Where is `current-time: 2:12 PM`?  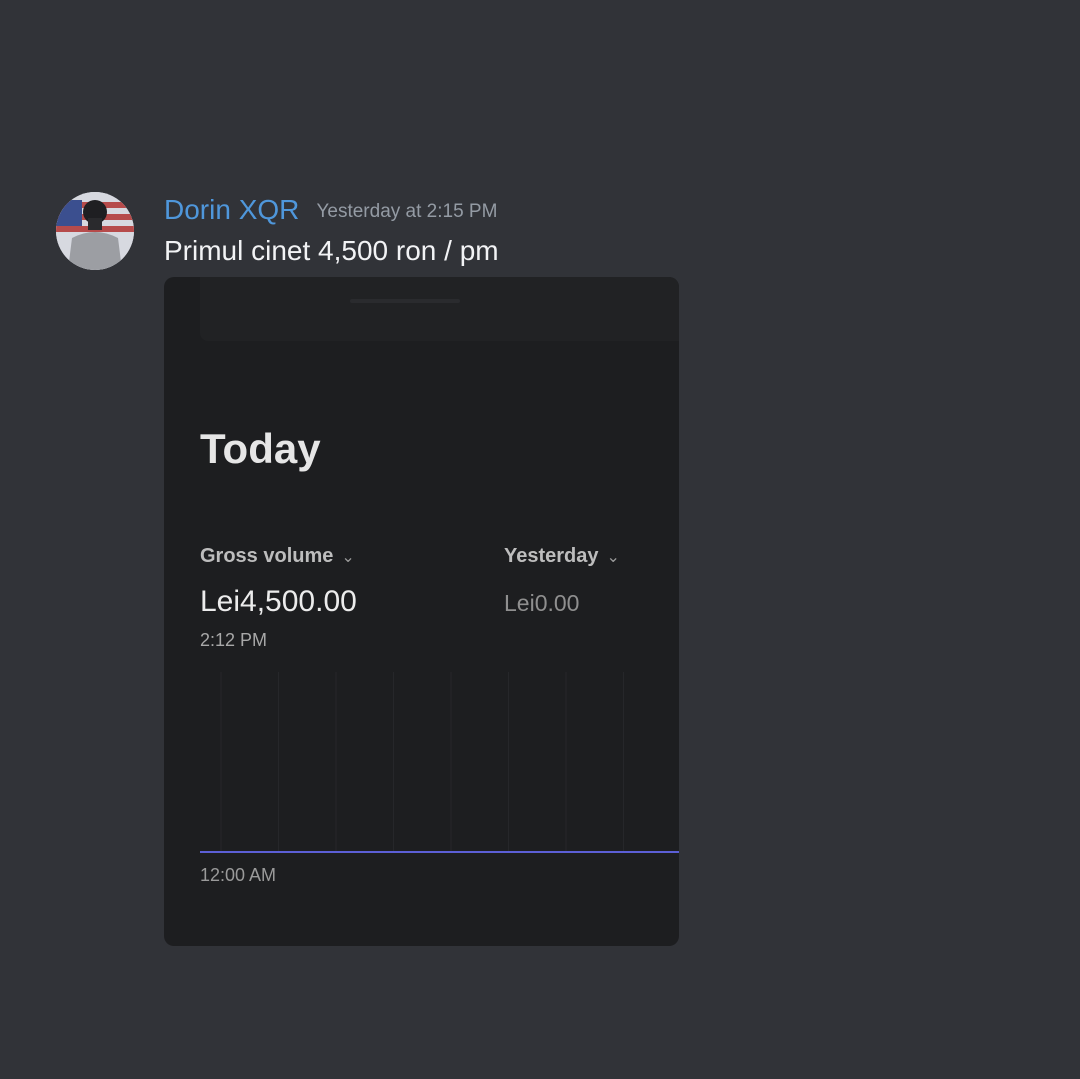
current-time: 2:12 PM is located at coordinates (234, 640).